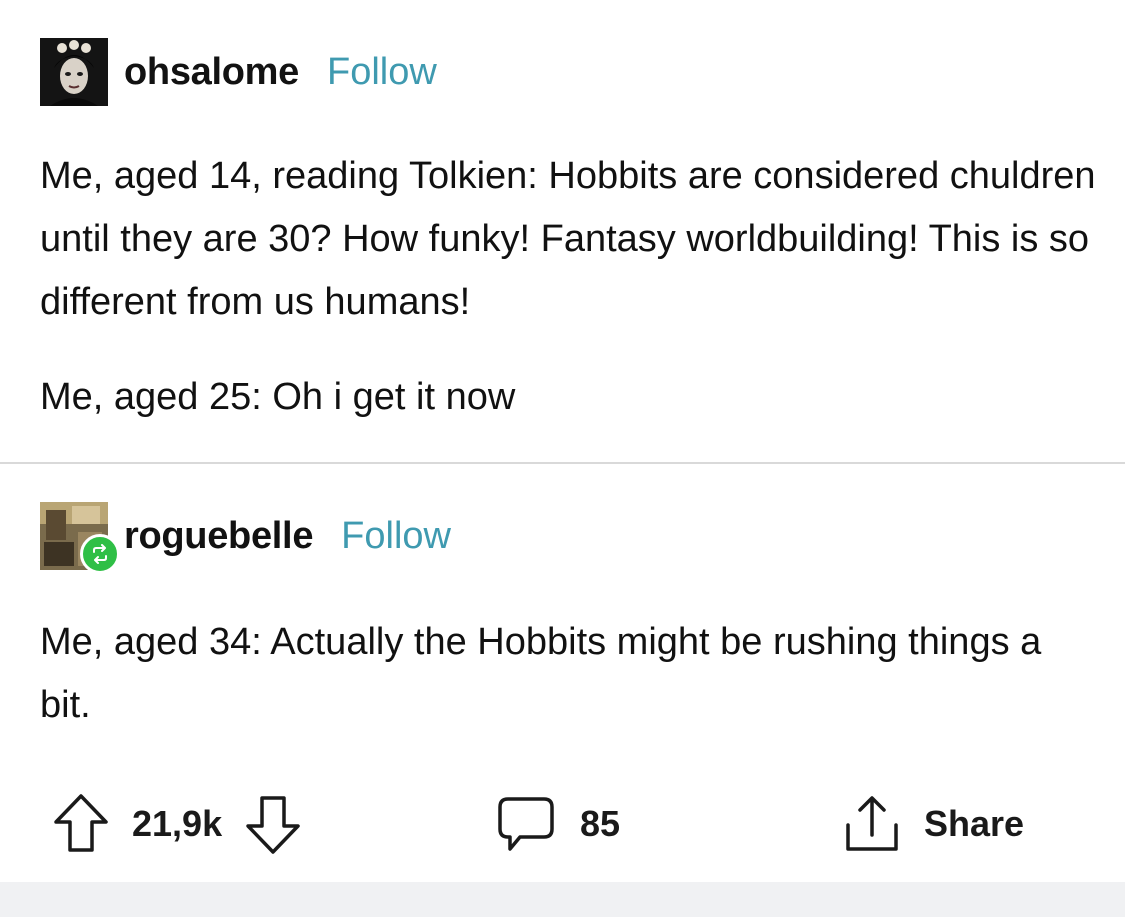 The width and height of the screenshot is (1125, 917). I want to click on vote-count: 21,9k, so click(177, 823).